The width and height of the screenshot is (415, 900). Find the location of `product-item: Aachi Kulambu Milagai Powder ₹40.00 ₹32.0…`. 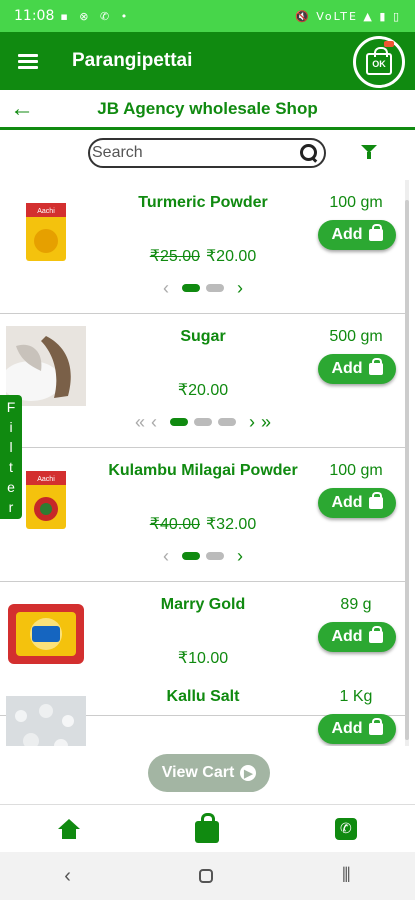

product-item: Aachi Kulambu Milagai Powder ₹40.00 ₹32.0… is located at coordinates (202, 515).